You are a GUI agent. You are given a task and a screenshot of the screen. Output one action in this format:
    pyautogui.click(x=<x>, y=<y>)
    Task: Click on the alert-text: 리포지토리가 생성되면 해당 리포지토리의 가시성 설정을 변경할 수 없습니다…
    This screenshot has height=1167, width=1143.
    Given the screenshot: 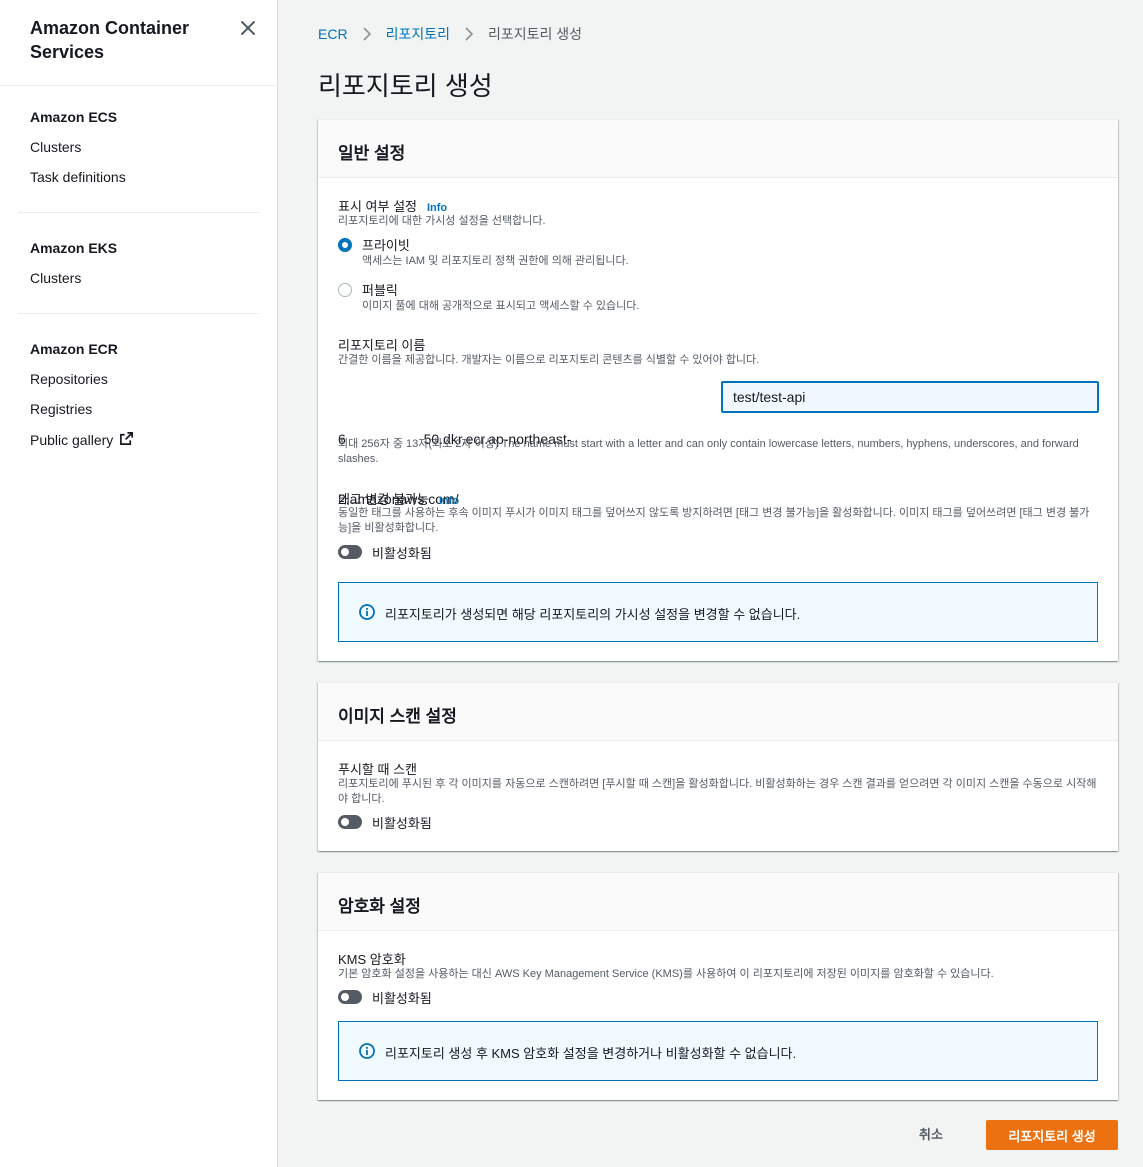 What is the action you would take?
    pyautogui.click(x=593, y=614)
    